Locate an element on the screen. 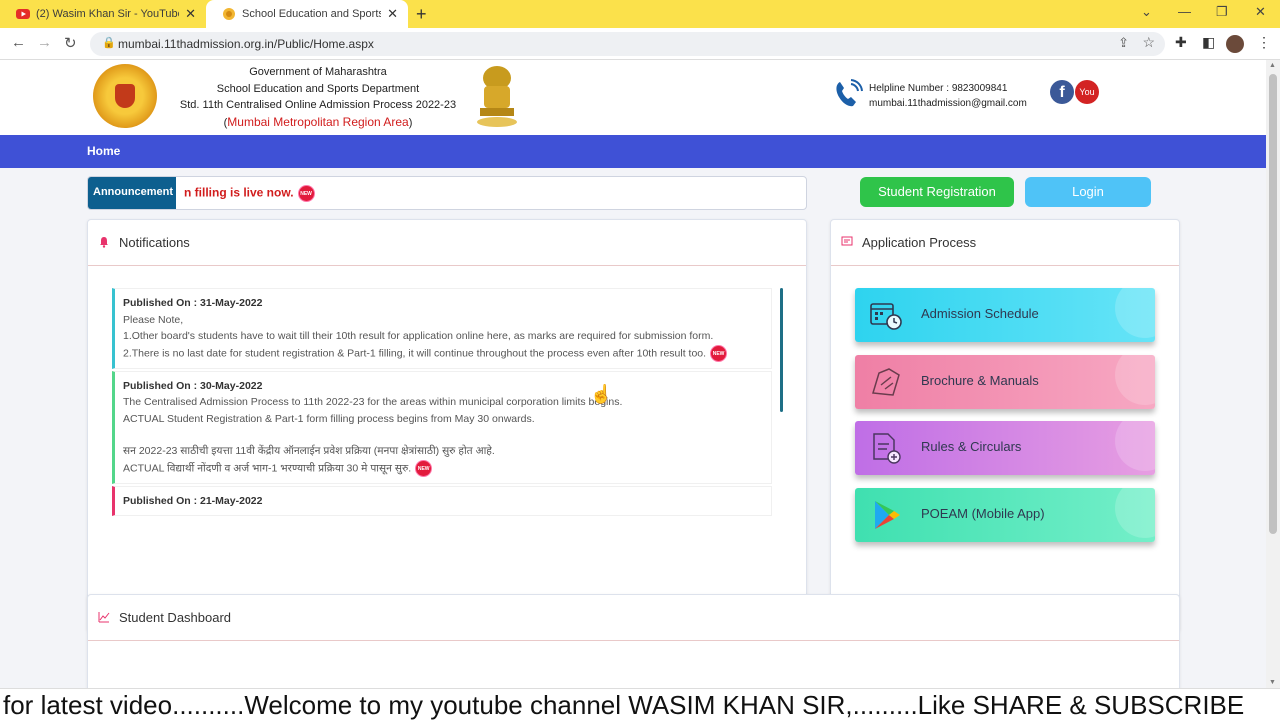 This screenshot has height=720, width=1280. admission-schedule-button: Admission Schedule is located at coordinates (1005, 315).